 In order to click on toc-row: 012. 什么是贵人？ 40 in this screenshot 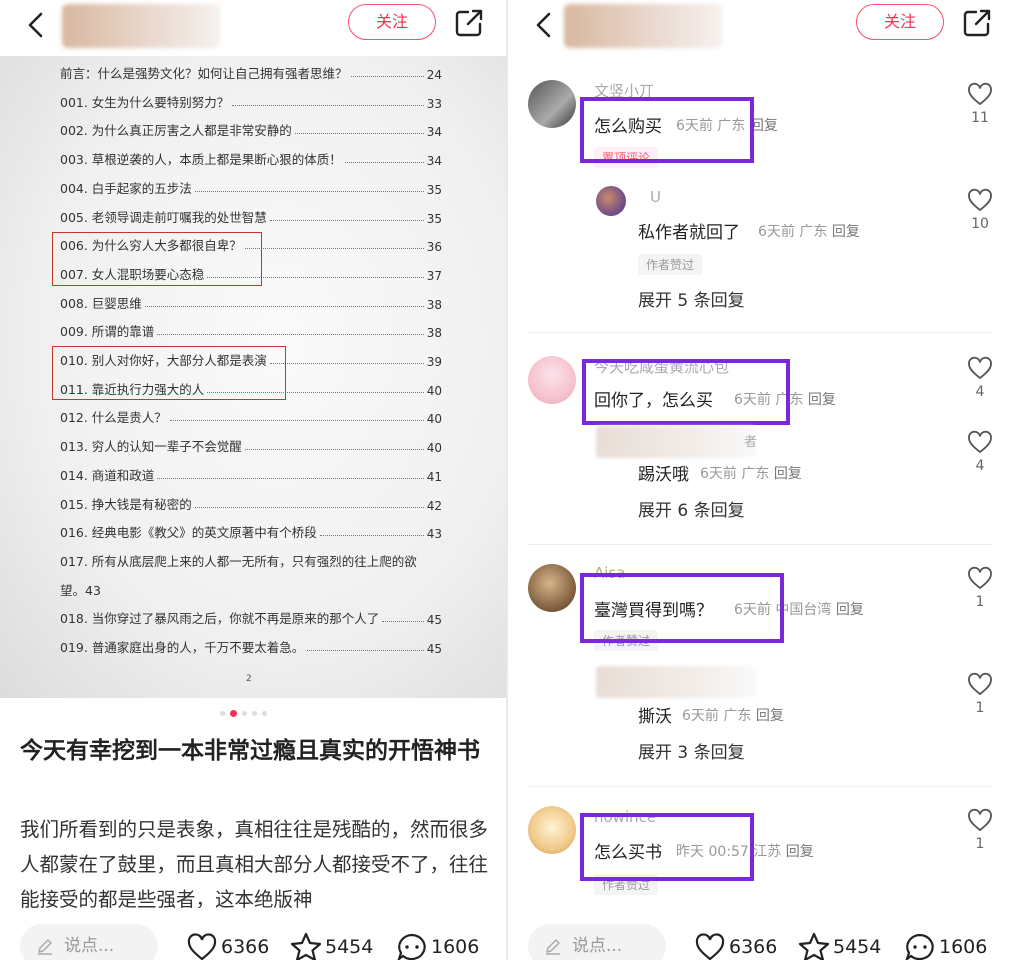, I will do `click(251, 415)`.